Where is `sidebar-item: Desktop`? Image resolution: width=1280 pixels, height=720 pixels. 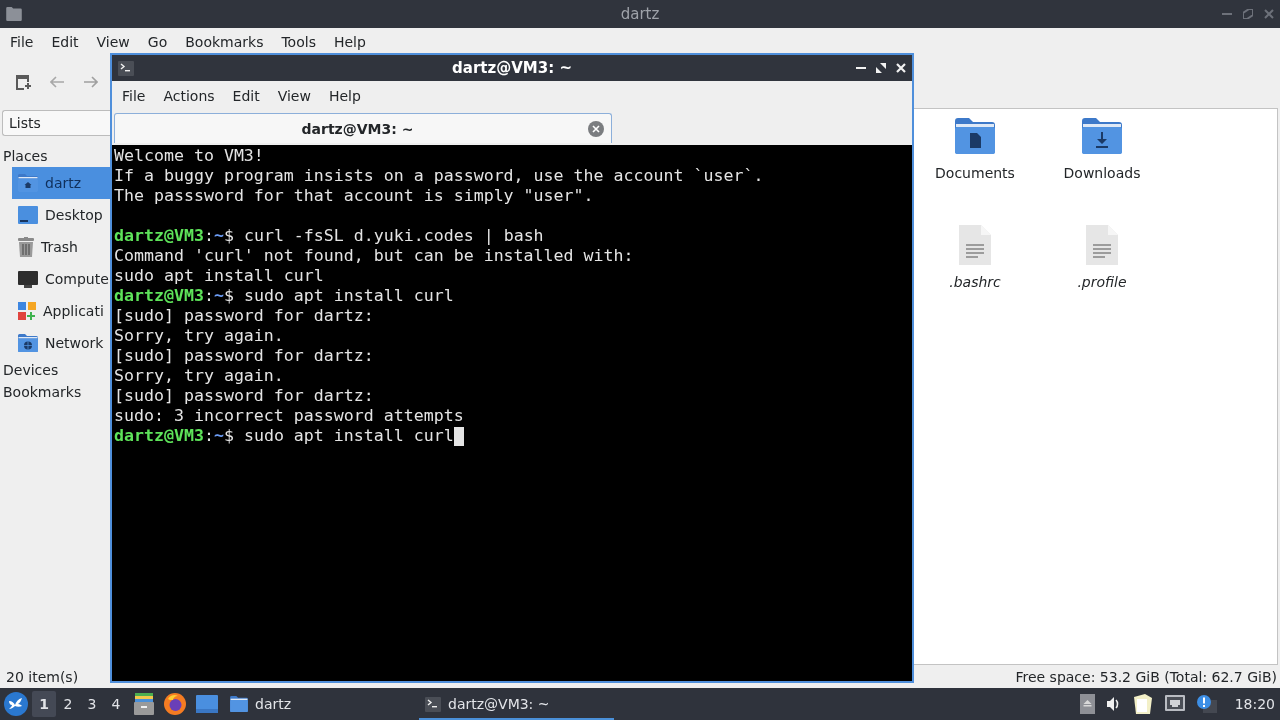
sidebar-item: Desktop is located at coordinates (61, 215).